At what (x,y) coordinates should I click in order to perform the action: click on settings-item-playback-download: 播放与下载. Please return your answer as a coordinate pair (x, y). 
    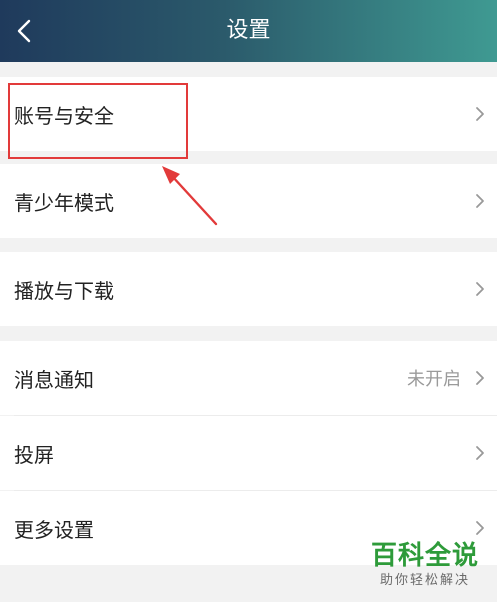
    Looking at the image, I should click on (248, 289).